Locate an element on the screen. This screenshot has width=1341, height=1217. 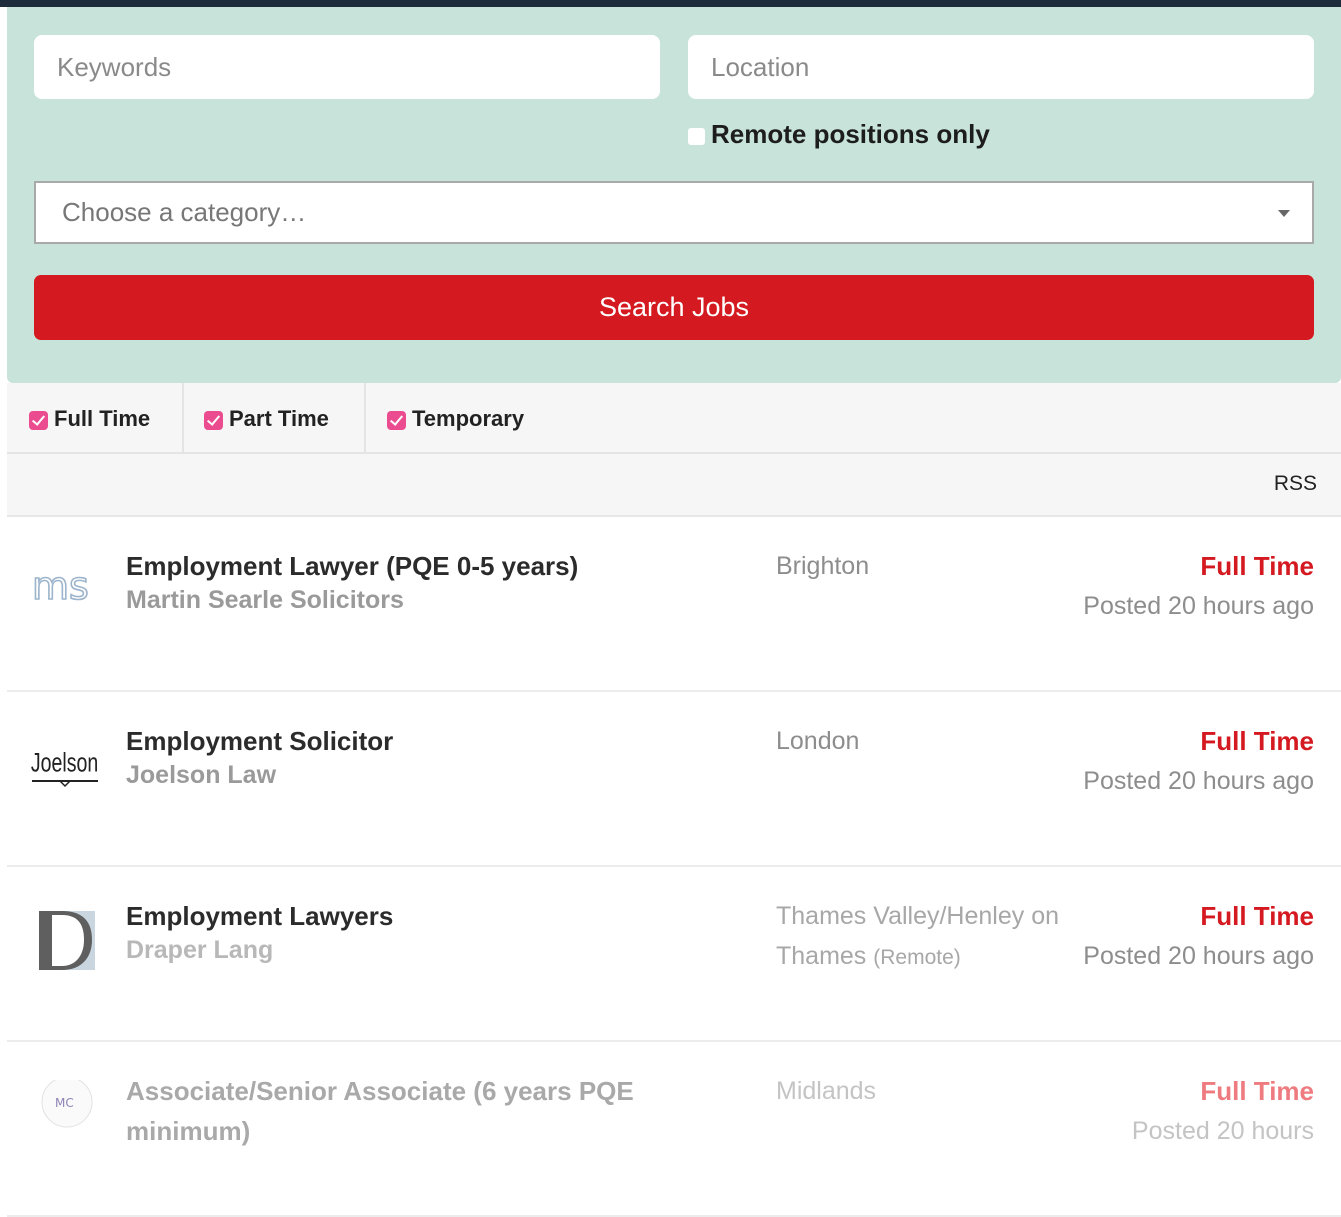
chevron-down-icon is located at coordinates (1284, 213).